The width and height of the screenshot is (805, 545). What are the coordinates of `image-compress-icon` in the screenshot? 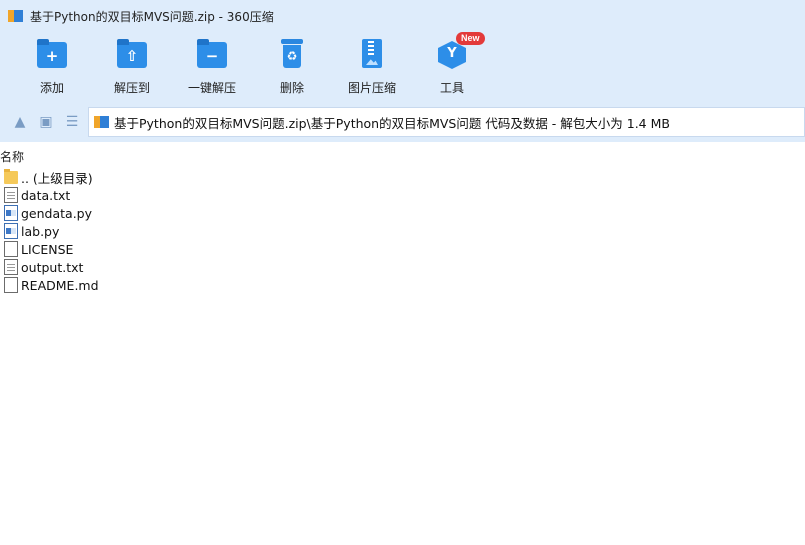 It's located at (372, 54).